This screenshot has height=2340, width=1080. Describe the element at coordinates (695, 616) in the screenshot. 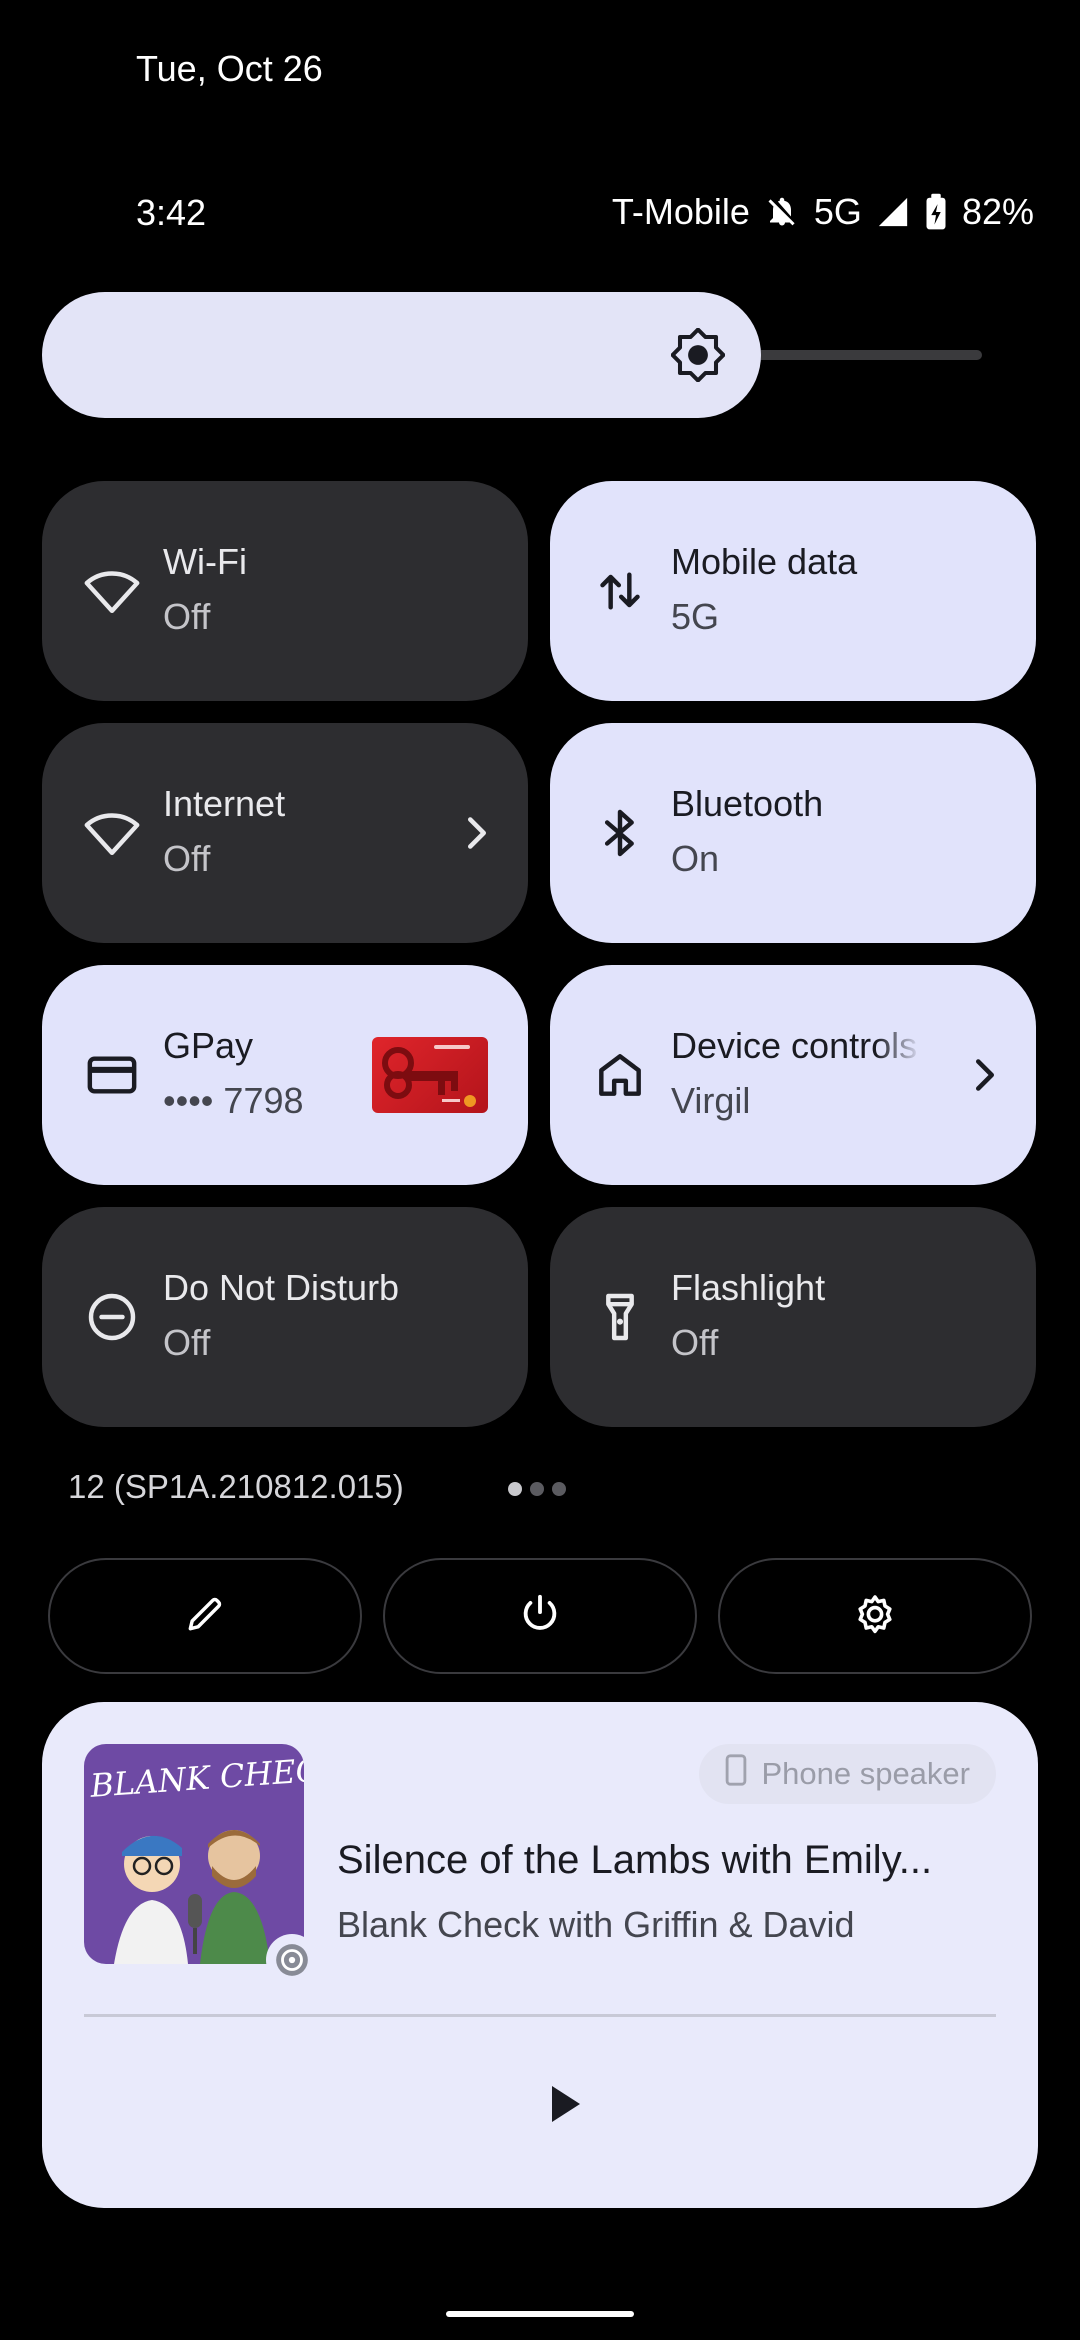

I see `tile-status: 5G` at that location.